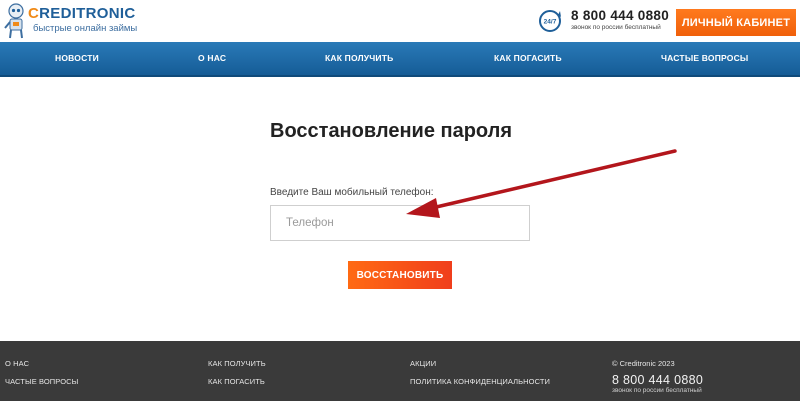 This screenshot has width=800, height=401. I want to click on support-badge-text: 24/7, so click(550, 22).